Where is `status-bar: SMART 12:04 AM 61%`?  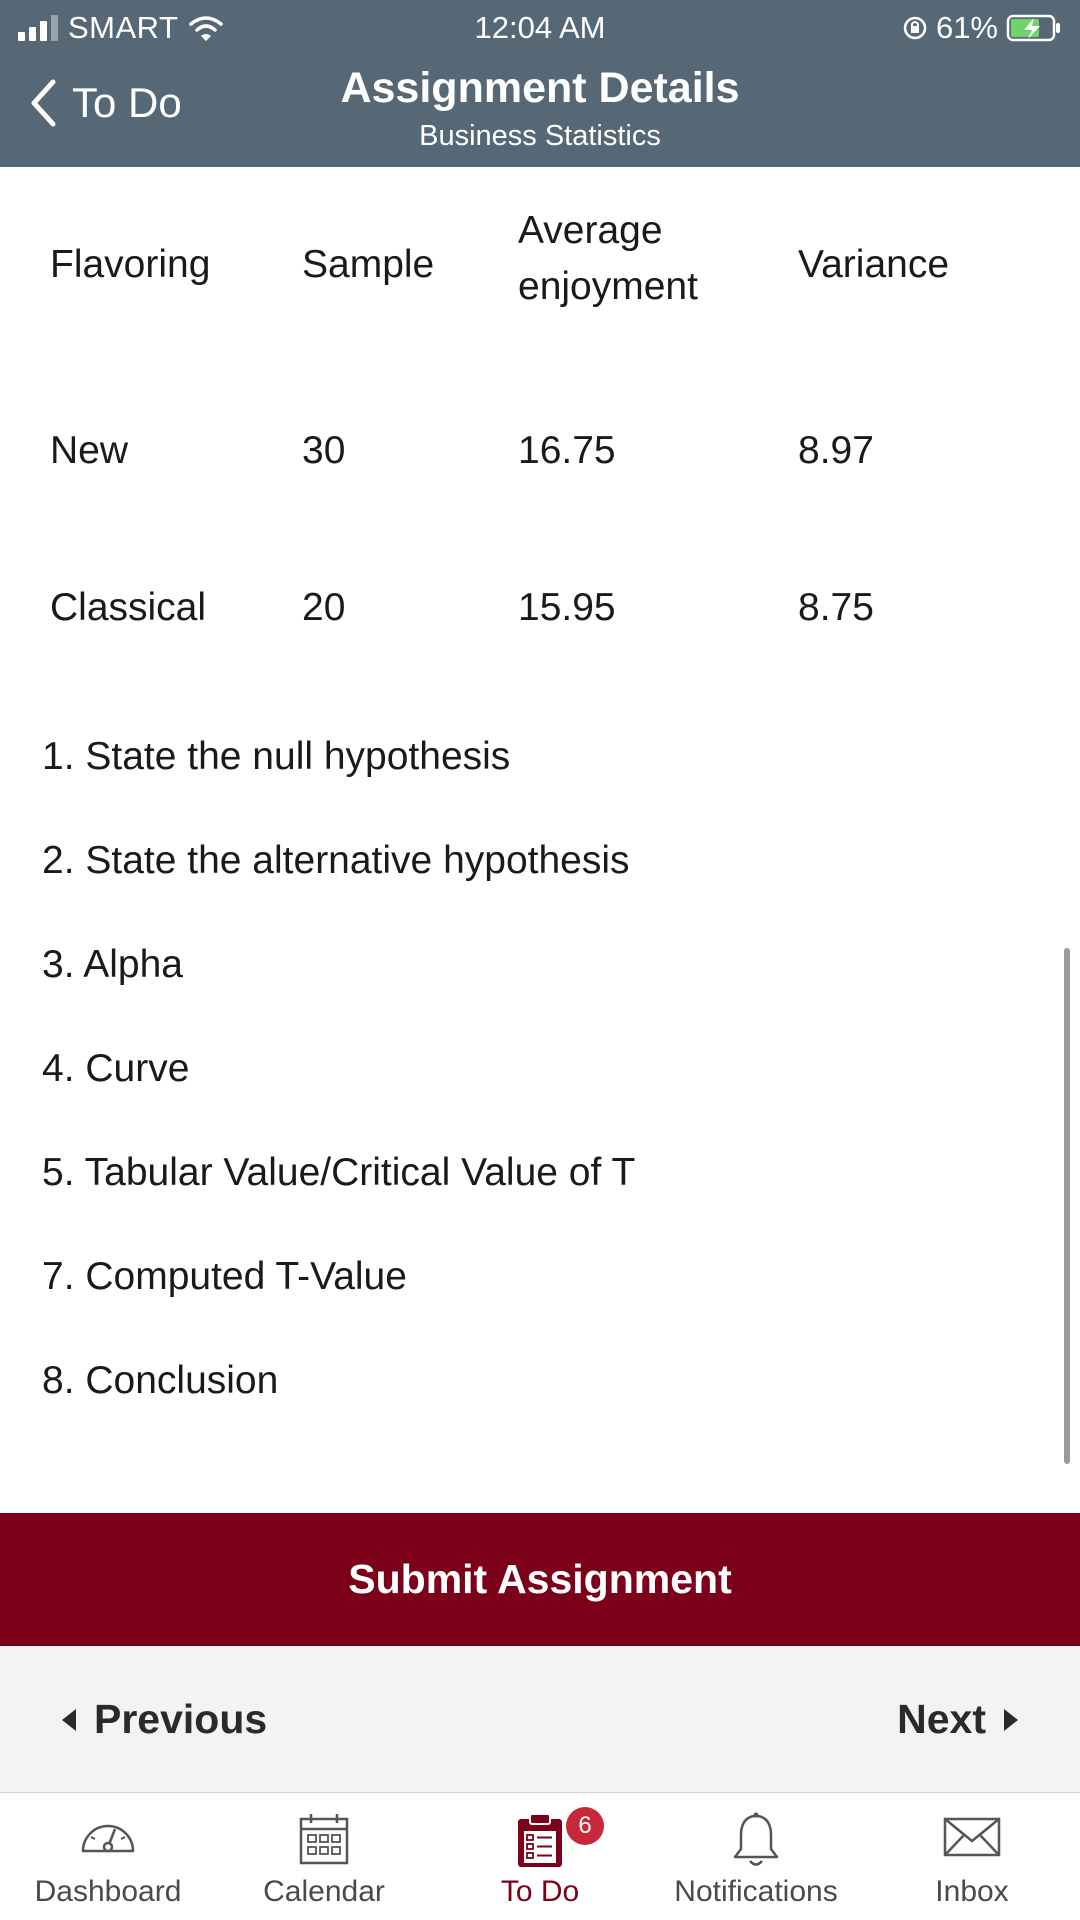 status-bar: SMART 12:04 AM 61% is located at coordinates (540, 26).